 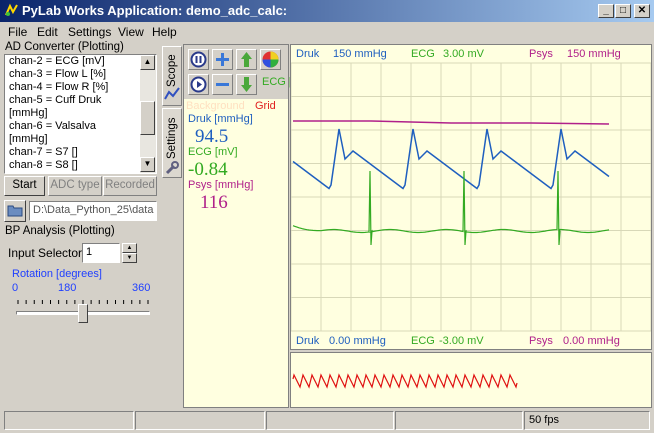 What do you see at coordinates (463, 54) in the screenshot?
I see `scope-top-ecg-value: 3.00 mV` at bounding box center [463, 54].